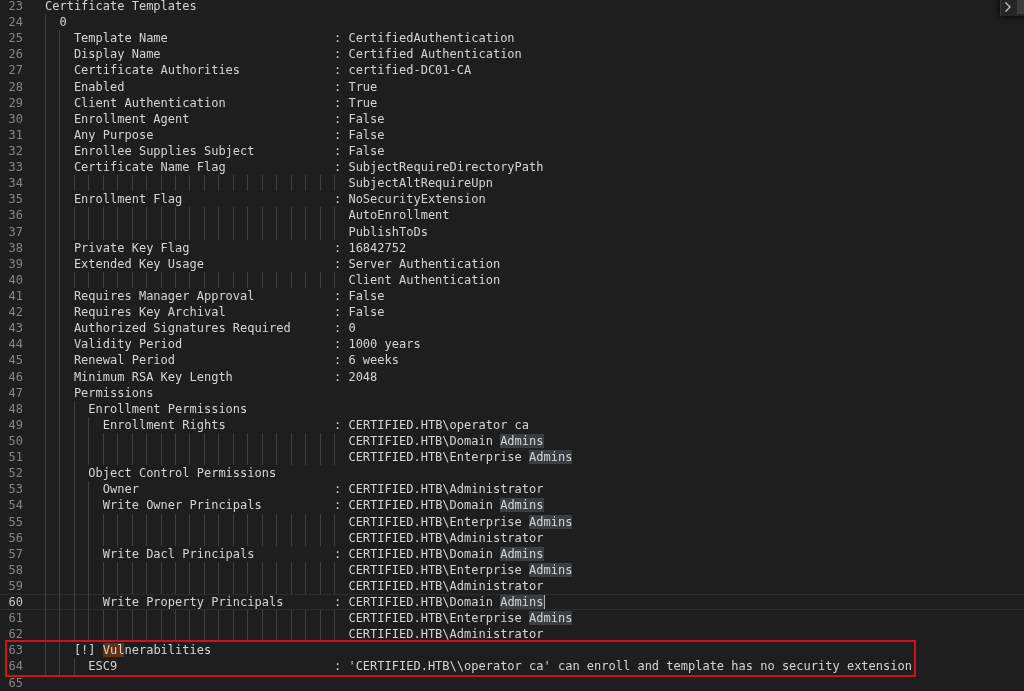 The height and width of the screenshot is (691, 1024). I want to click on line-number: 53, so click(15, 489).